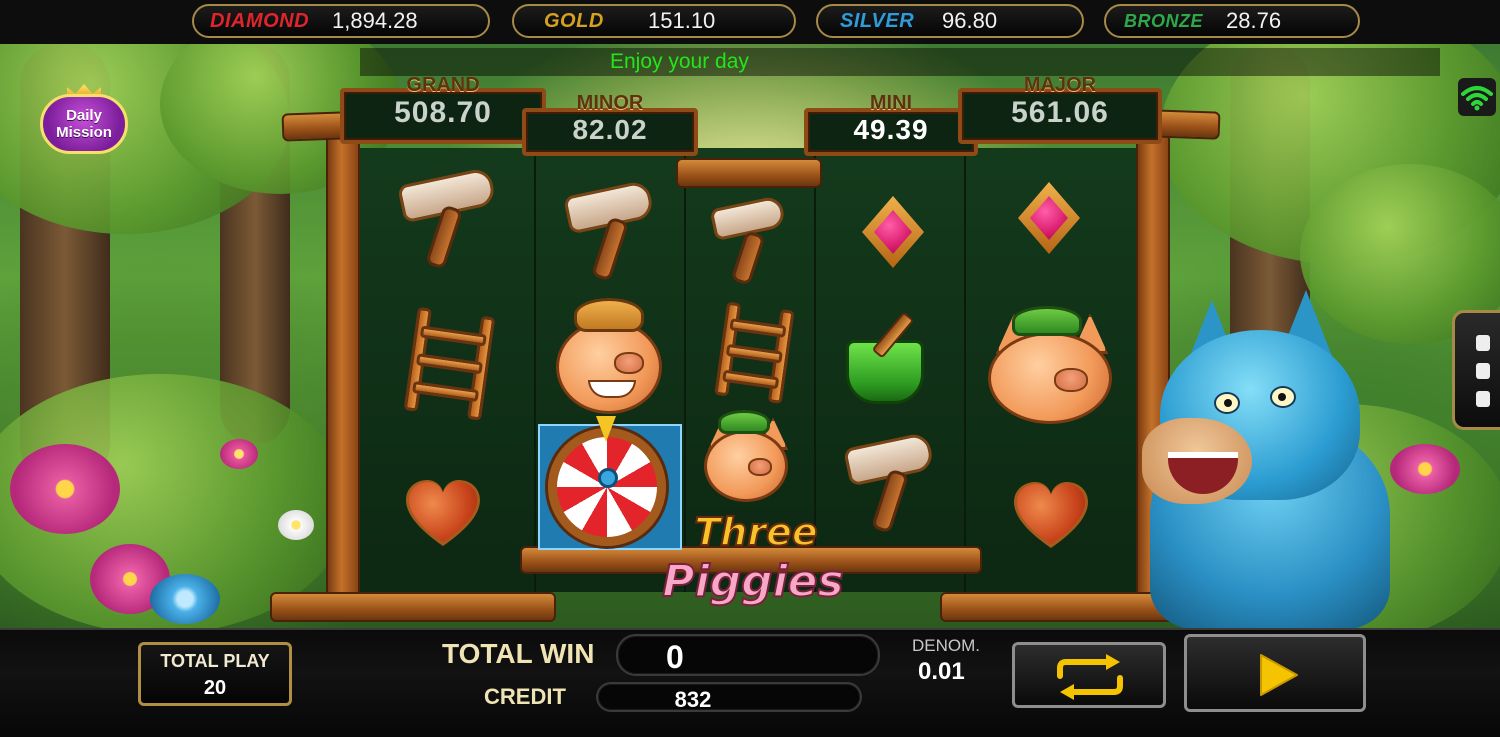 The height and width of the screenshot is (737, 1500). What do you see at coordinates (679, 61) in the screenshot?
I see `marquee-text: Enjoy your day` at bounding box center [679, 61].